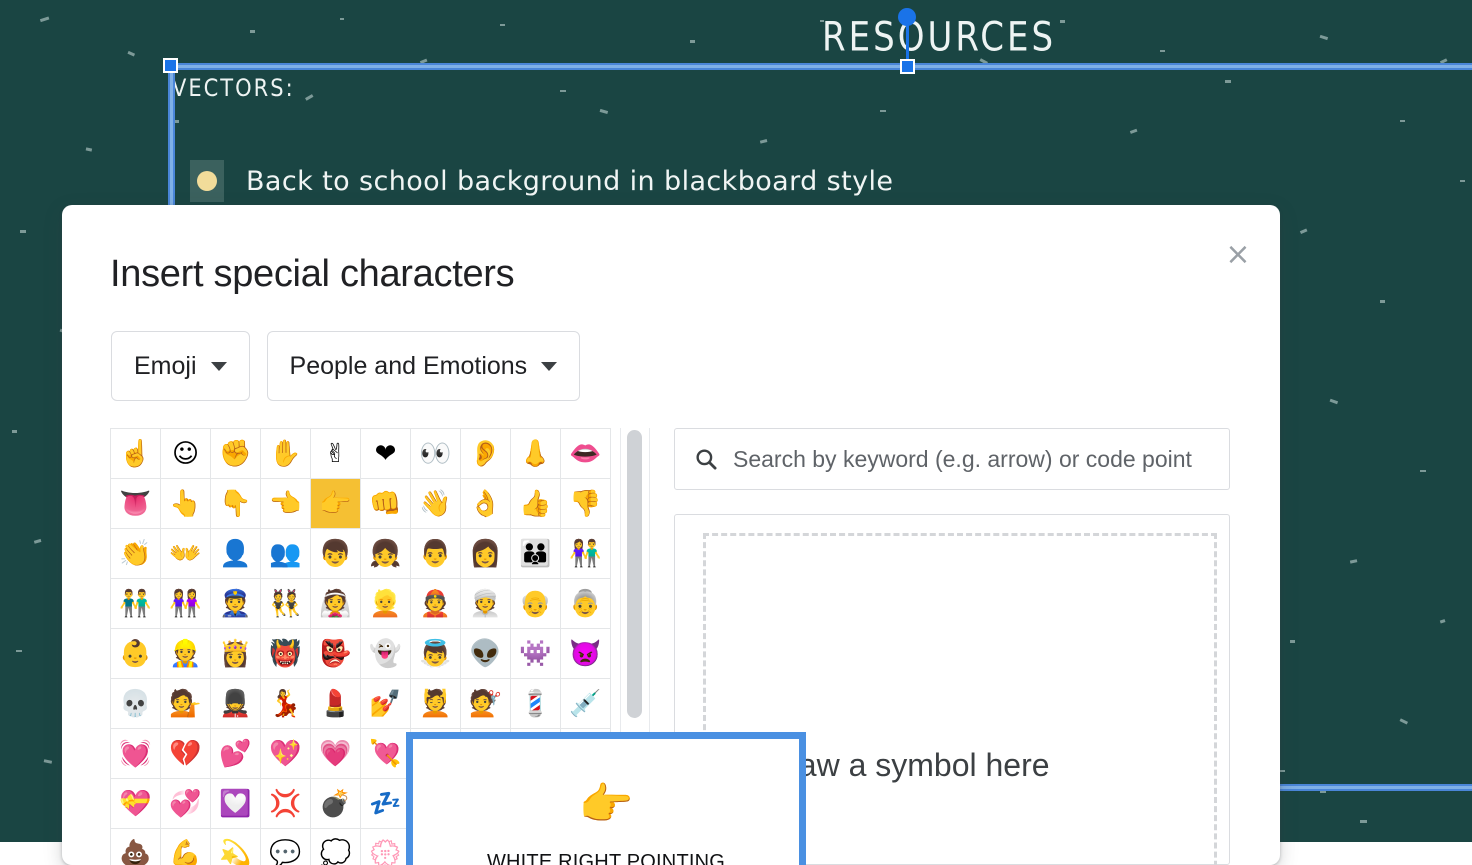  I want to click on character-cell: 💣, so click(336, 804).